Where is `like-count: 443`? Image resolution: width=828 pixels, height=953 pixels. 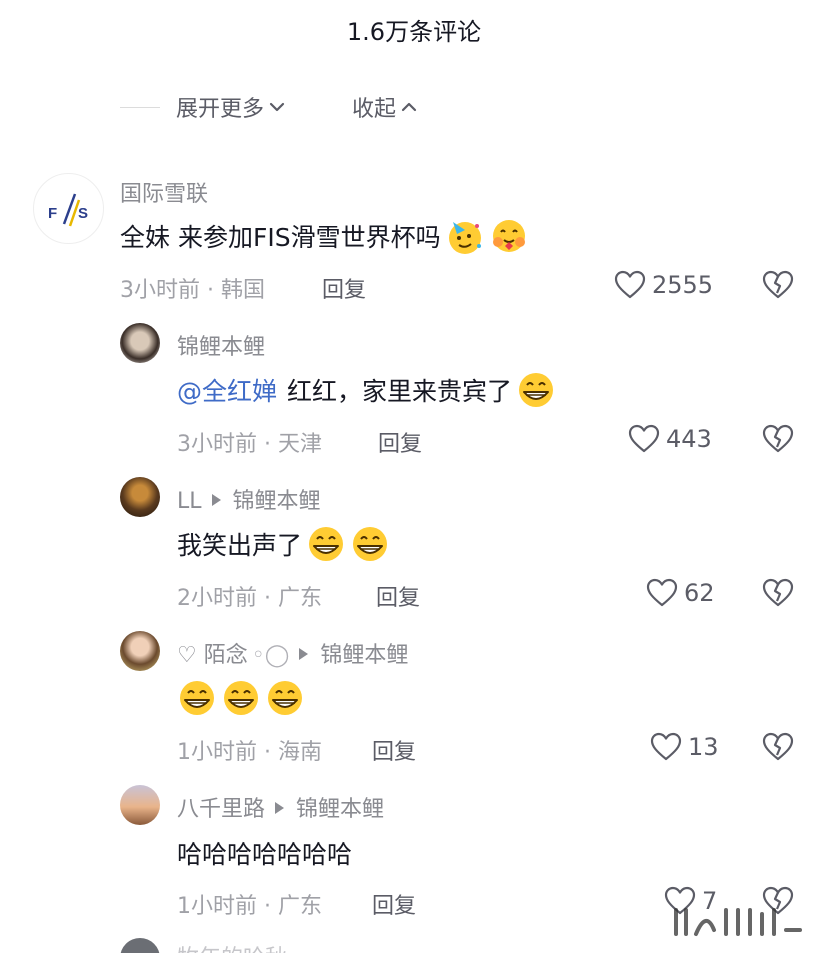
like-count: 443 is located at coordinates (689, 439).